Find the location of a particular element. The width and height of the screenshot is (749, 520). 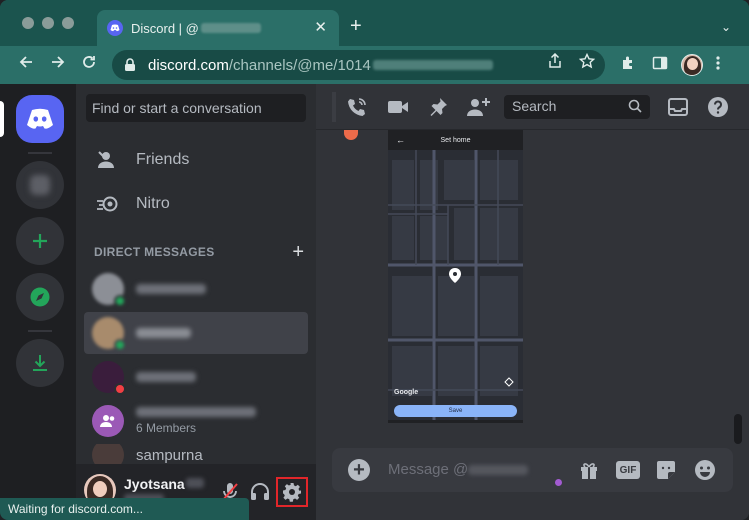

dm-item-selected is located at coordinates (196, 333).